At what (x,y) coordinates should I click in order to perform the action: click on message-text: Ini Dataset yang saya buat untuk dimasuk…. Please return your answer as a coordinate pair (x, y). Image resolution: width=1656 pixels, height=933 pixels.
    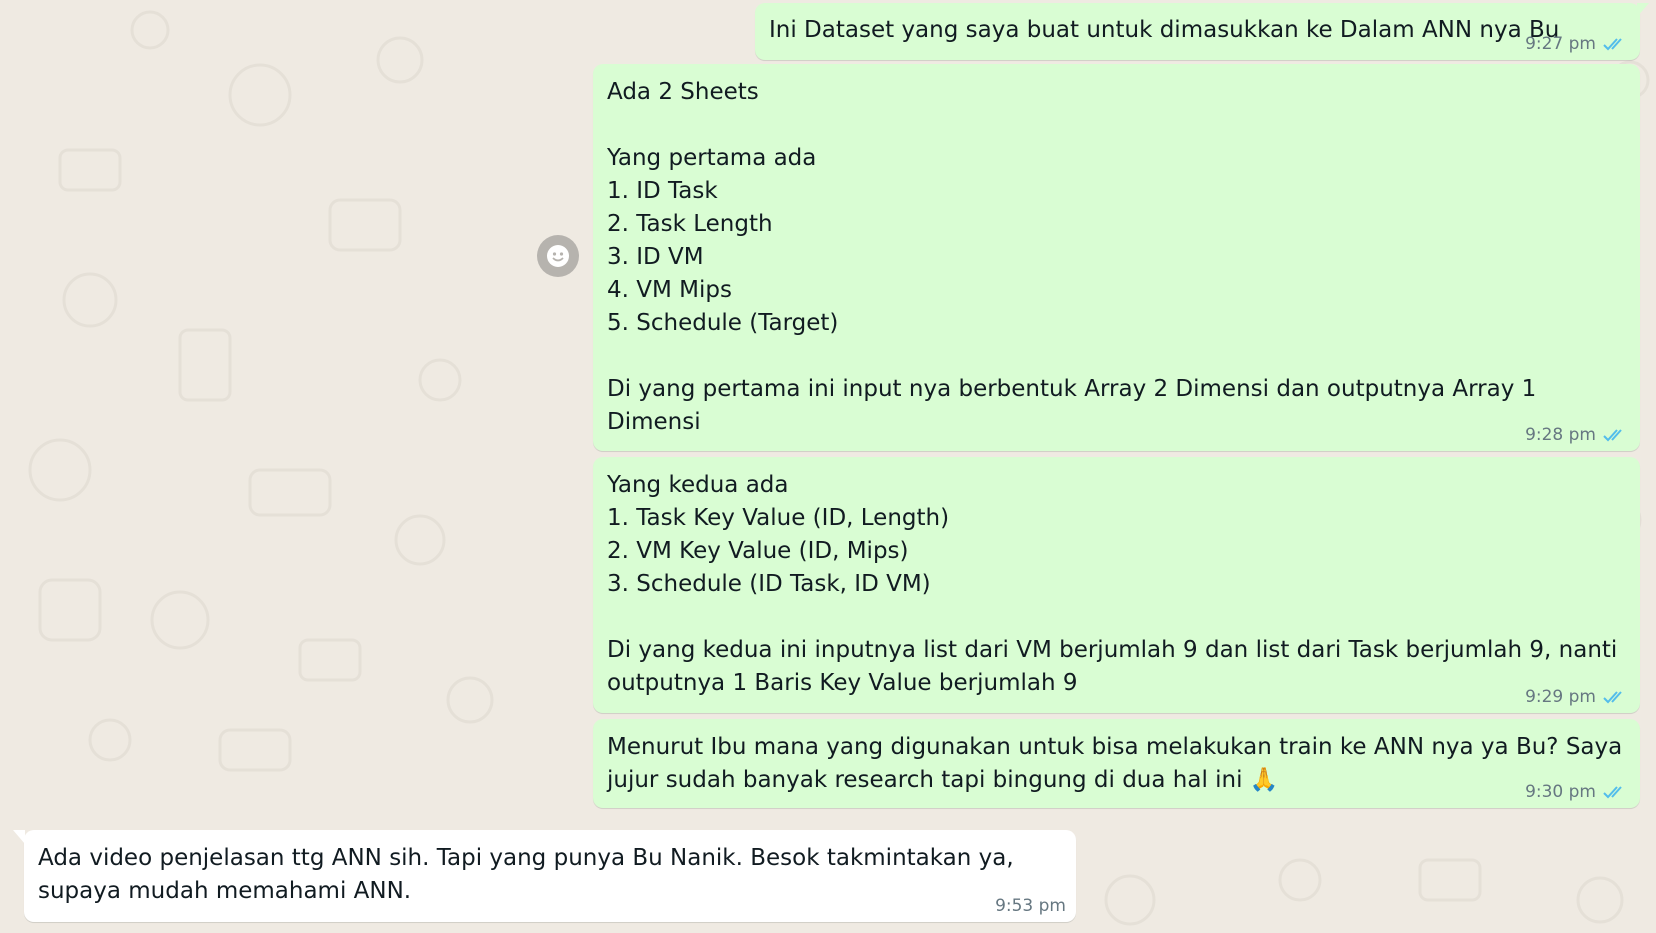
    Looking at the image, I should click on (1164, 30).